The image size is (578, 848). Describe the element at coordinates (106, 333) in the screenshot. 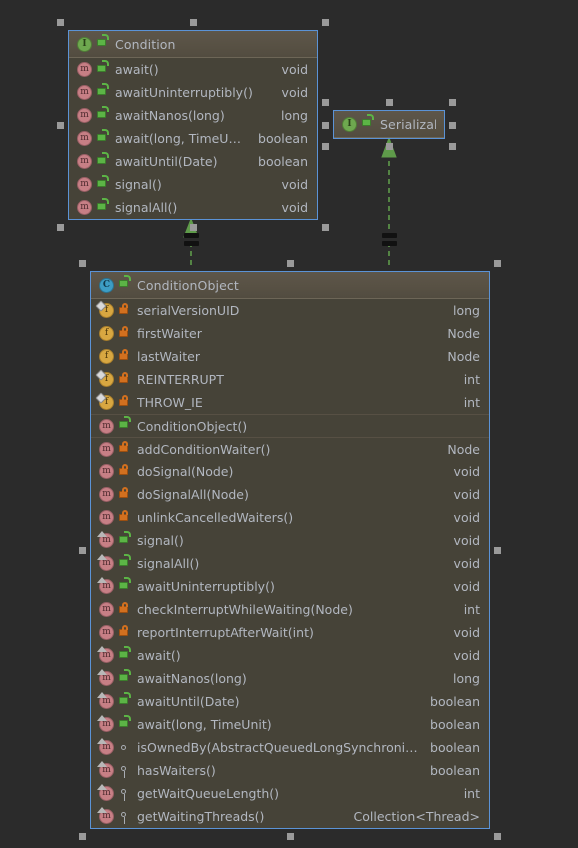

I see `field-icon: f` at that location.